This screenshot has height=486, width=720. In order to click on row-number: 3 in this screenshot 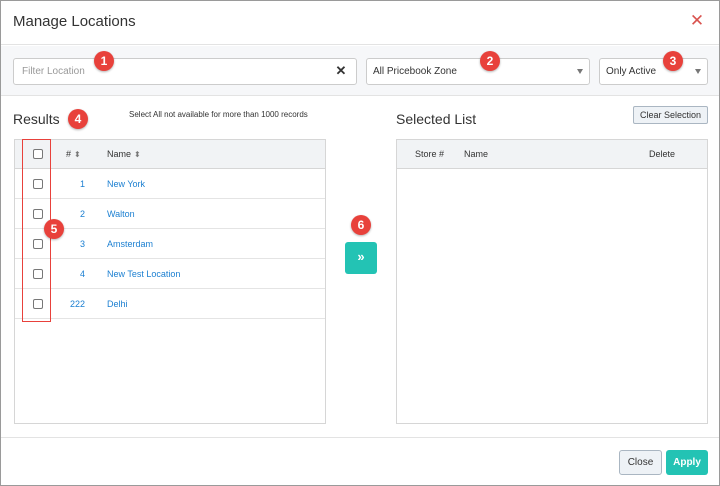, I will do `click(82, 244)`.